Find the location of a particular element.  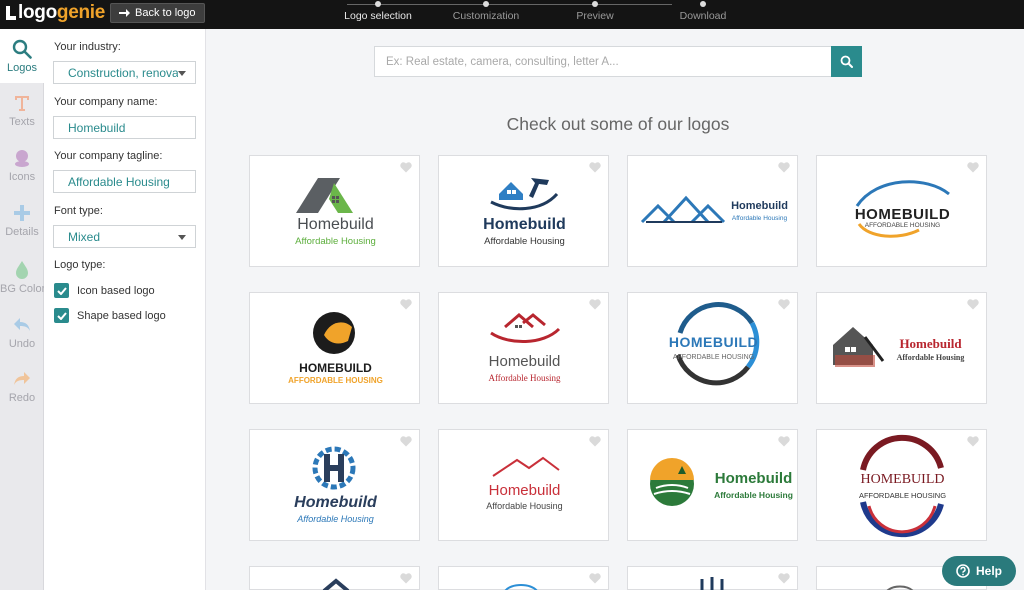

gallery-heading: Check out some of our logos is located at coordinates (618, 124).